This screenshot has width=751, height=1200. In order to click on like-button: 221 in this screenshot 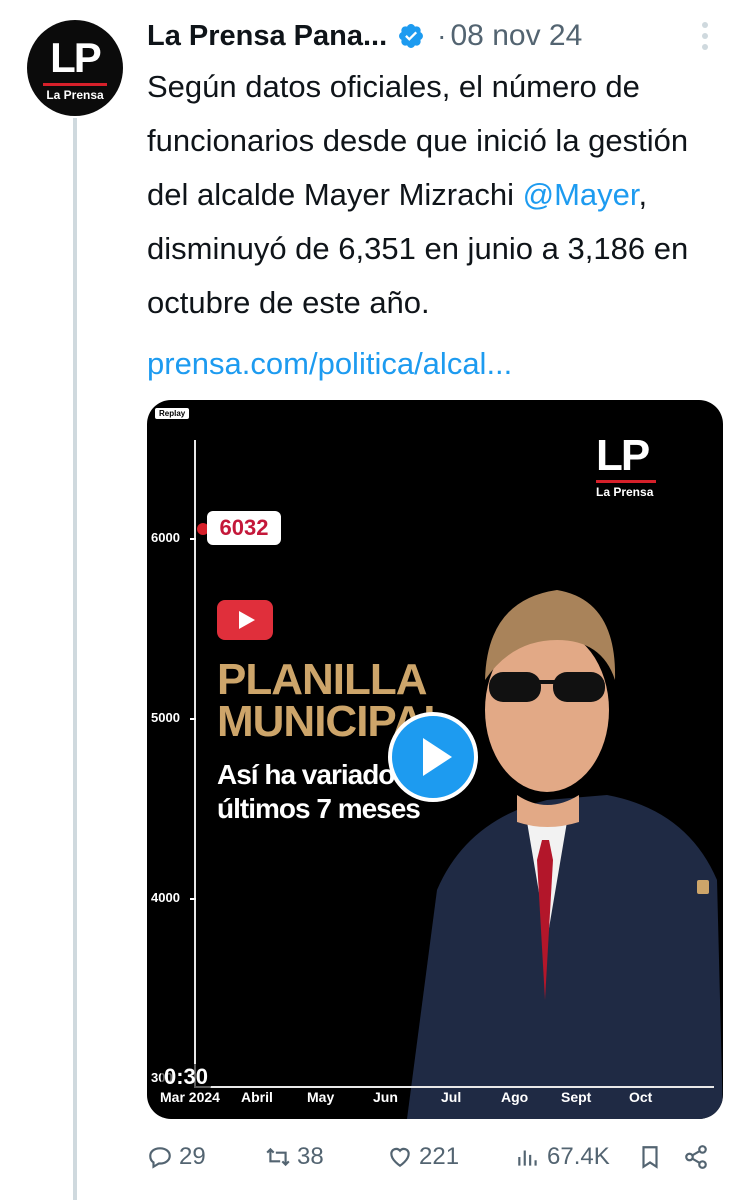, I will do `click(423, 1157)`.